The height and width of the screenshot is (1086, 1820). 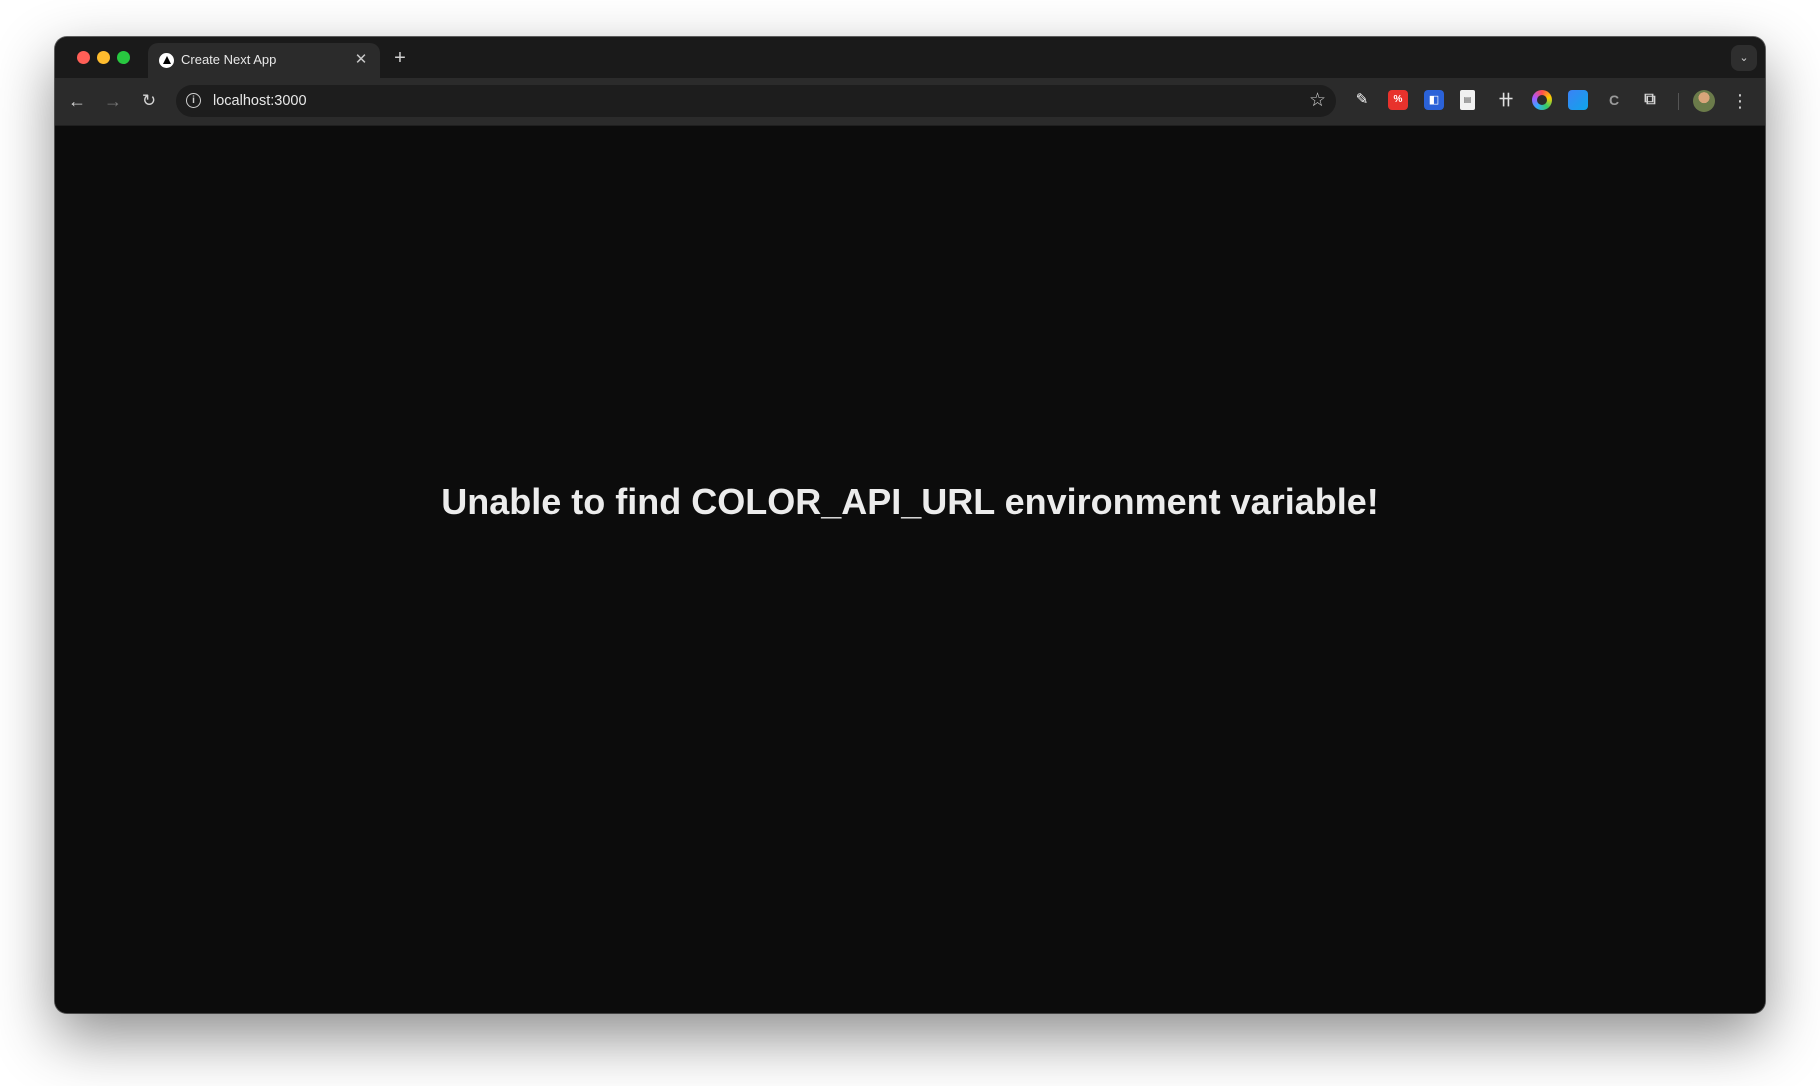 I want to click on forward-button: →, so click(x=113, y=101).